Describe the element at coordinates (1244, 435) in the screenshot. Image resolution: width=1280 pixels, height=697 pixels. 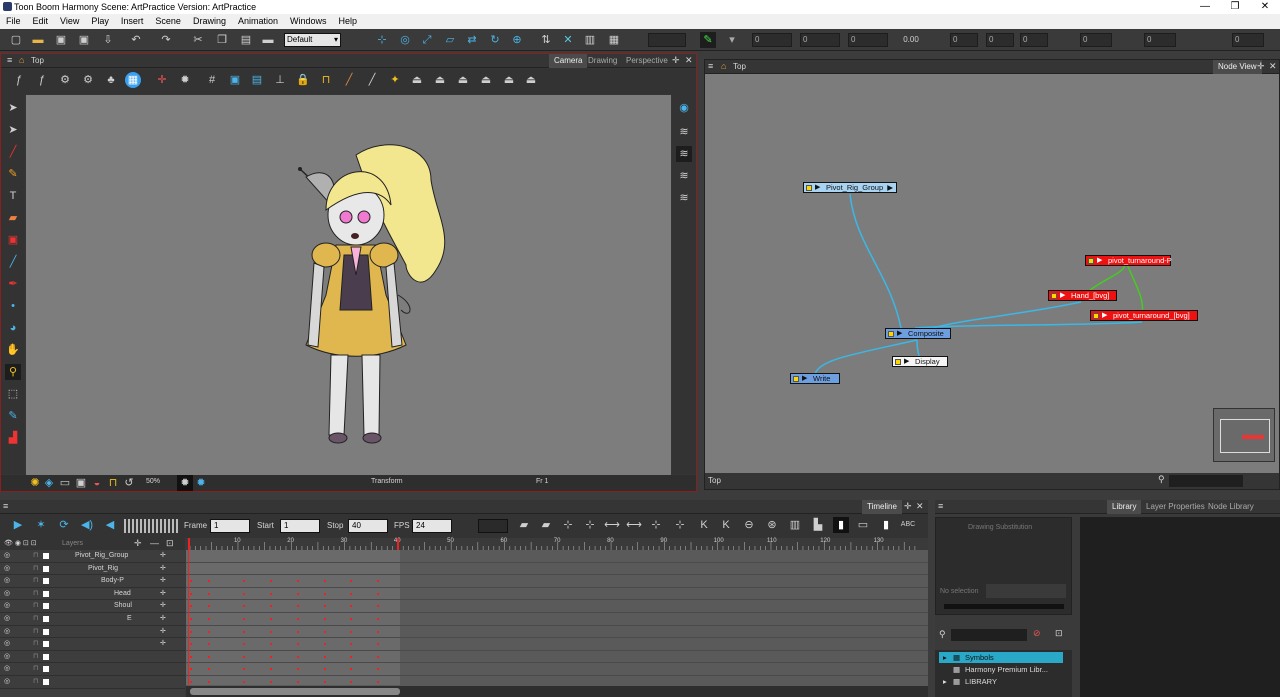
I see `node-navigator` at that location.